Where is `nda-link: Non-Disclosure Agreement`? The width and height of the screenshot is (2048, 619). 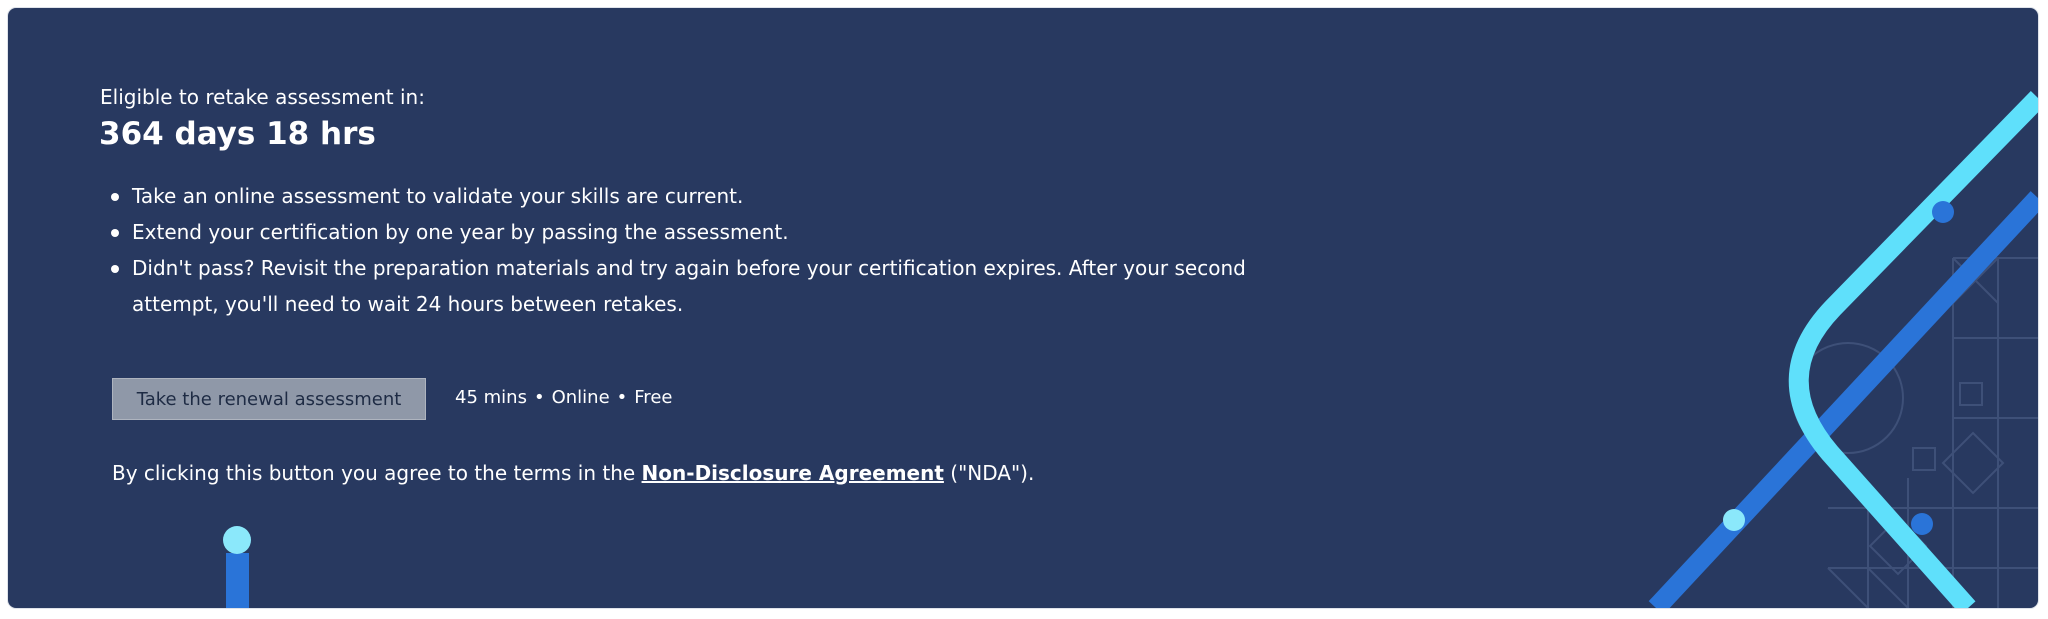
nda-link: Non-Disclosure Agreement is located at coordinates (793, 473).